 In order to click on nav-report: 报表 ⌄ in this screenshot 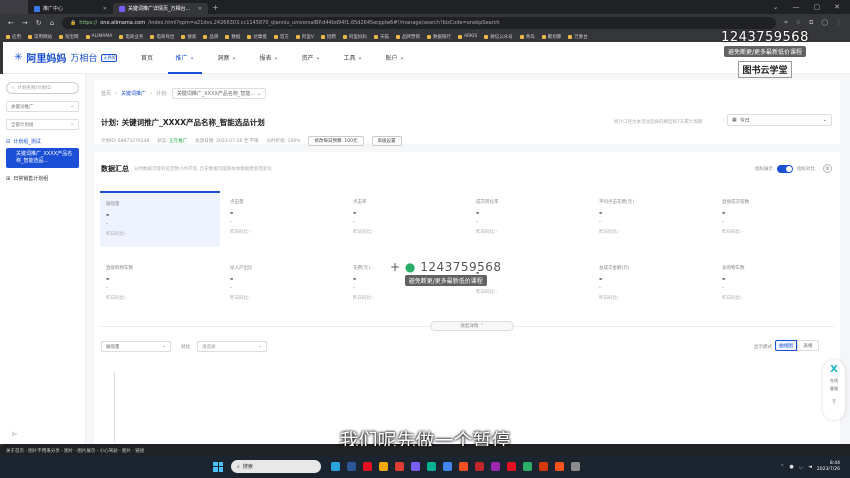, I will do `click(269, 58)`.